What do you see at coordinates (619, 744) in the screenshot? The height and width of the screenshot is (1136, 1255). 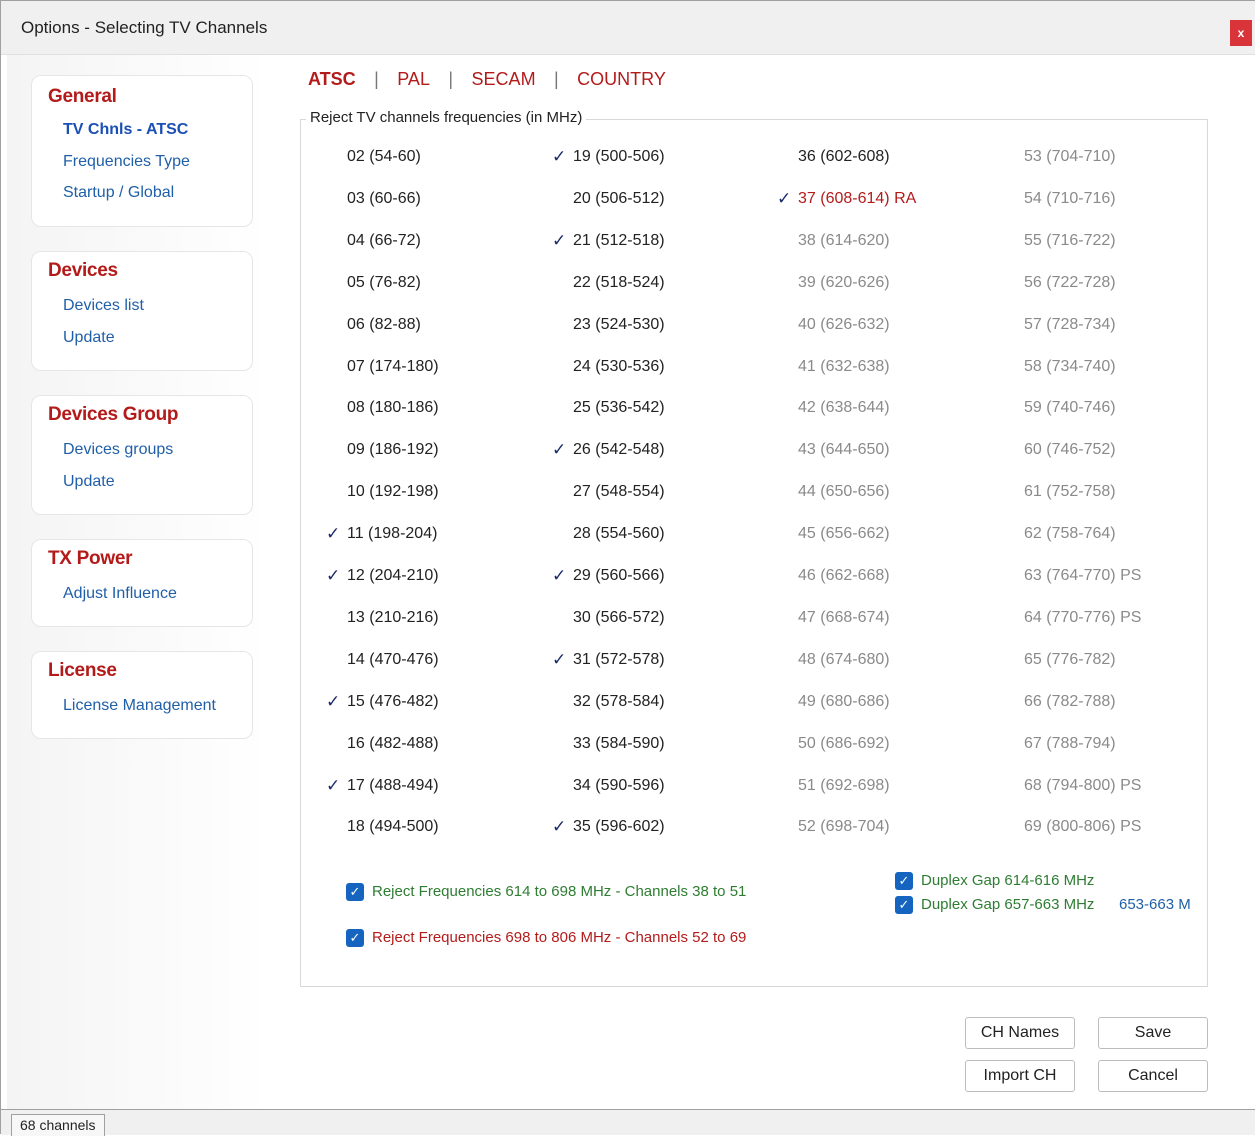 I see `channel-item: 33 (584-590)` at bounding box center [619, 744].